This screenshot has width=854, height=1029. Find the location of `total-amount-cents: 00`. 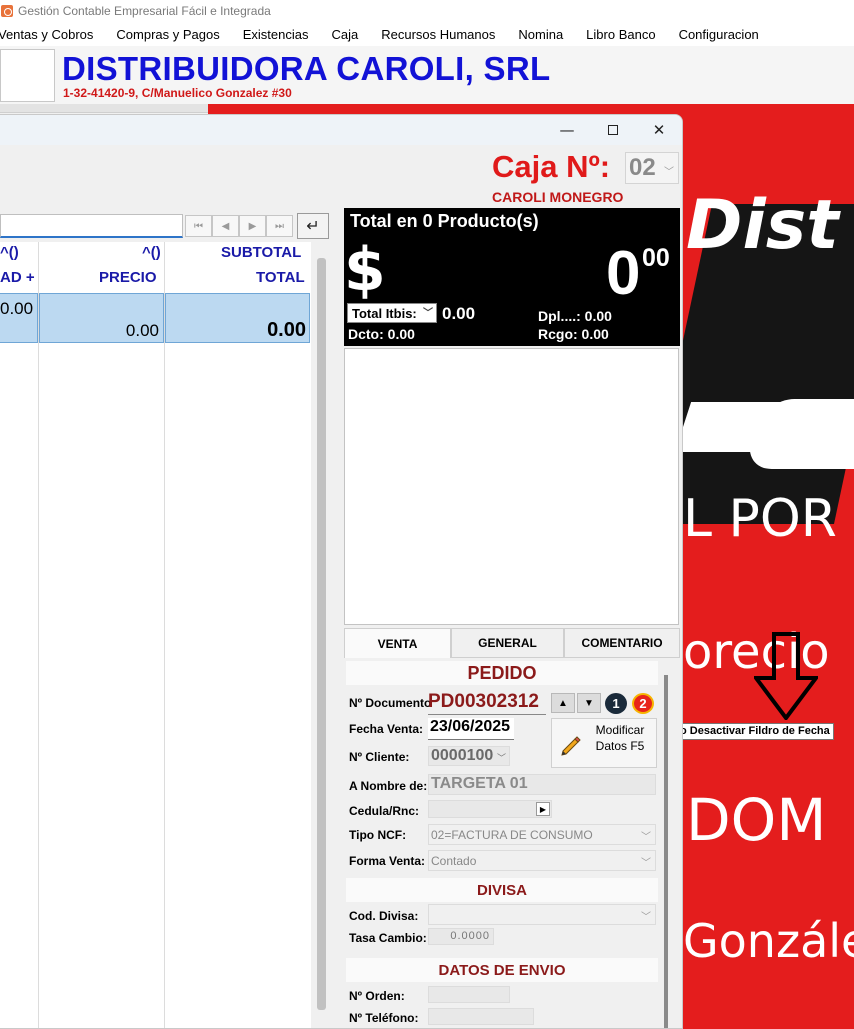

total-amount-cents: 00 is located at coordinates (656, 258).